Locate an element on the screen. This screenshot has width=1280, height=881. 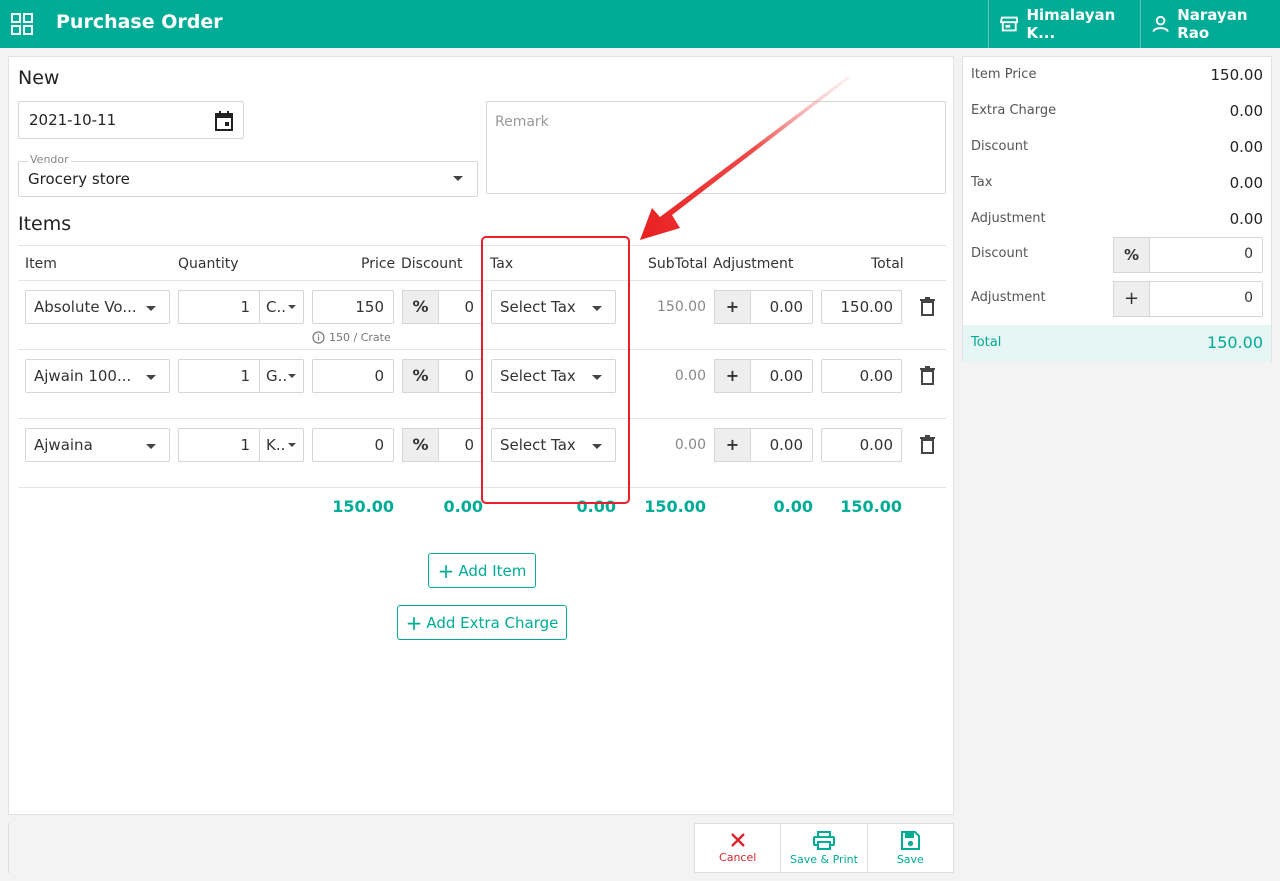
add-extra-charge-button: + Add Extra Charge is located at coordinates (482, 622).